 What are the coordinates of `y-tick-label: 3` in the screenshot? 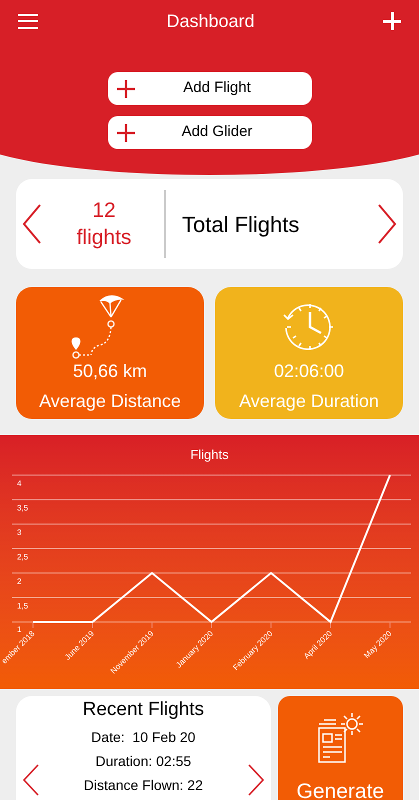 It's located at (19, 533).